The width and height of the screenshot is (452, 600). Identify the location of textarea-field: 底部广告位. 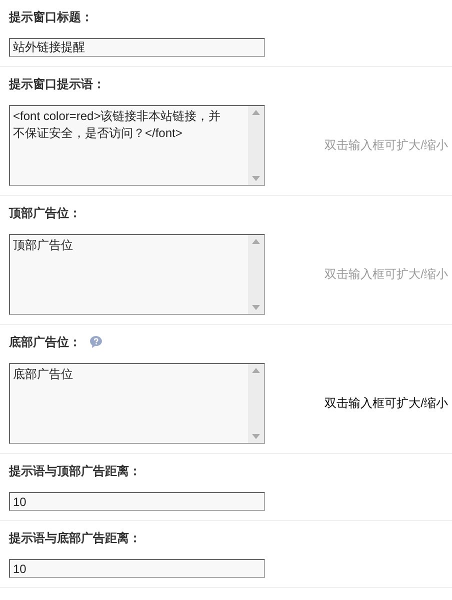
(137, 403).